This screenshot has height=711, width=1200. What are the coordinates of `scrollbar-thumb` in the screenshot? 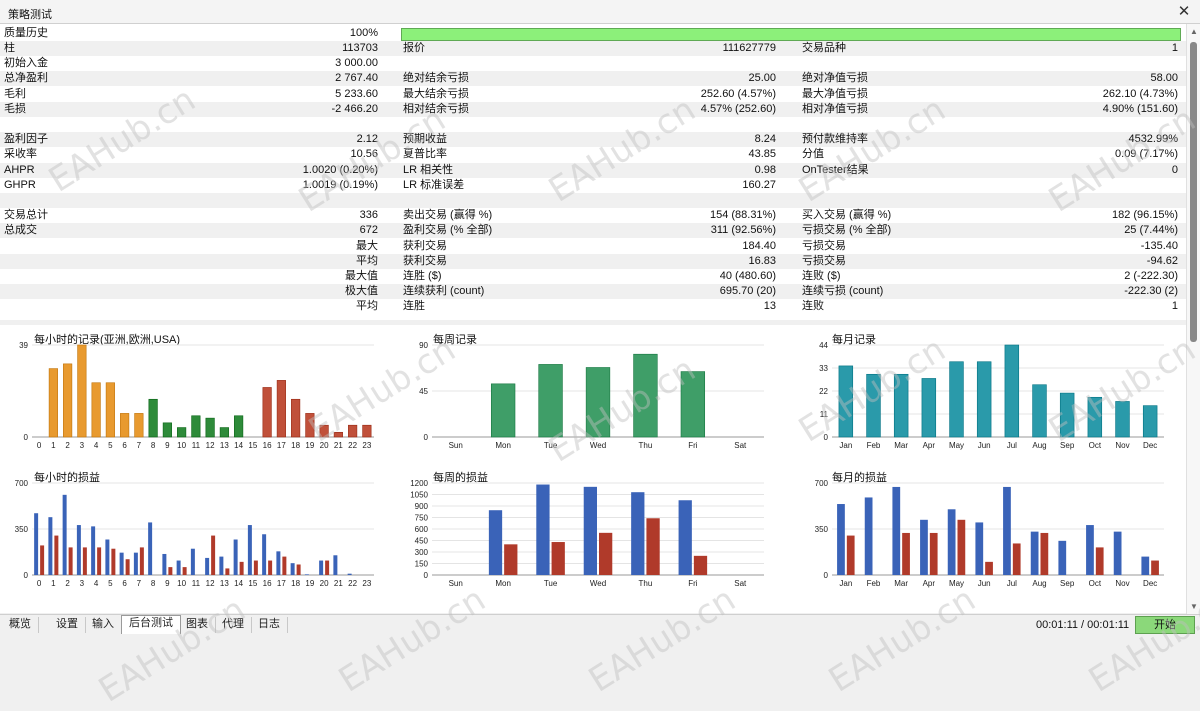 It's located at (1193, 192).